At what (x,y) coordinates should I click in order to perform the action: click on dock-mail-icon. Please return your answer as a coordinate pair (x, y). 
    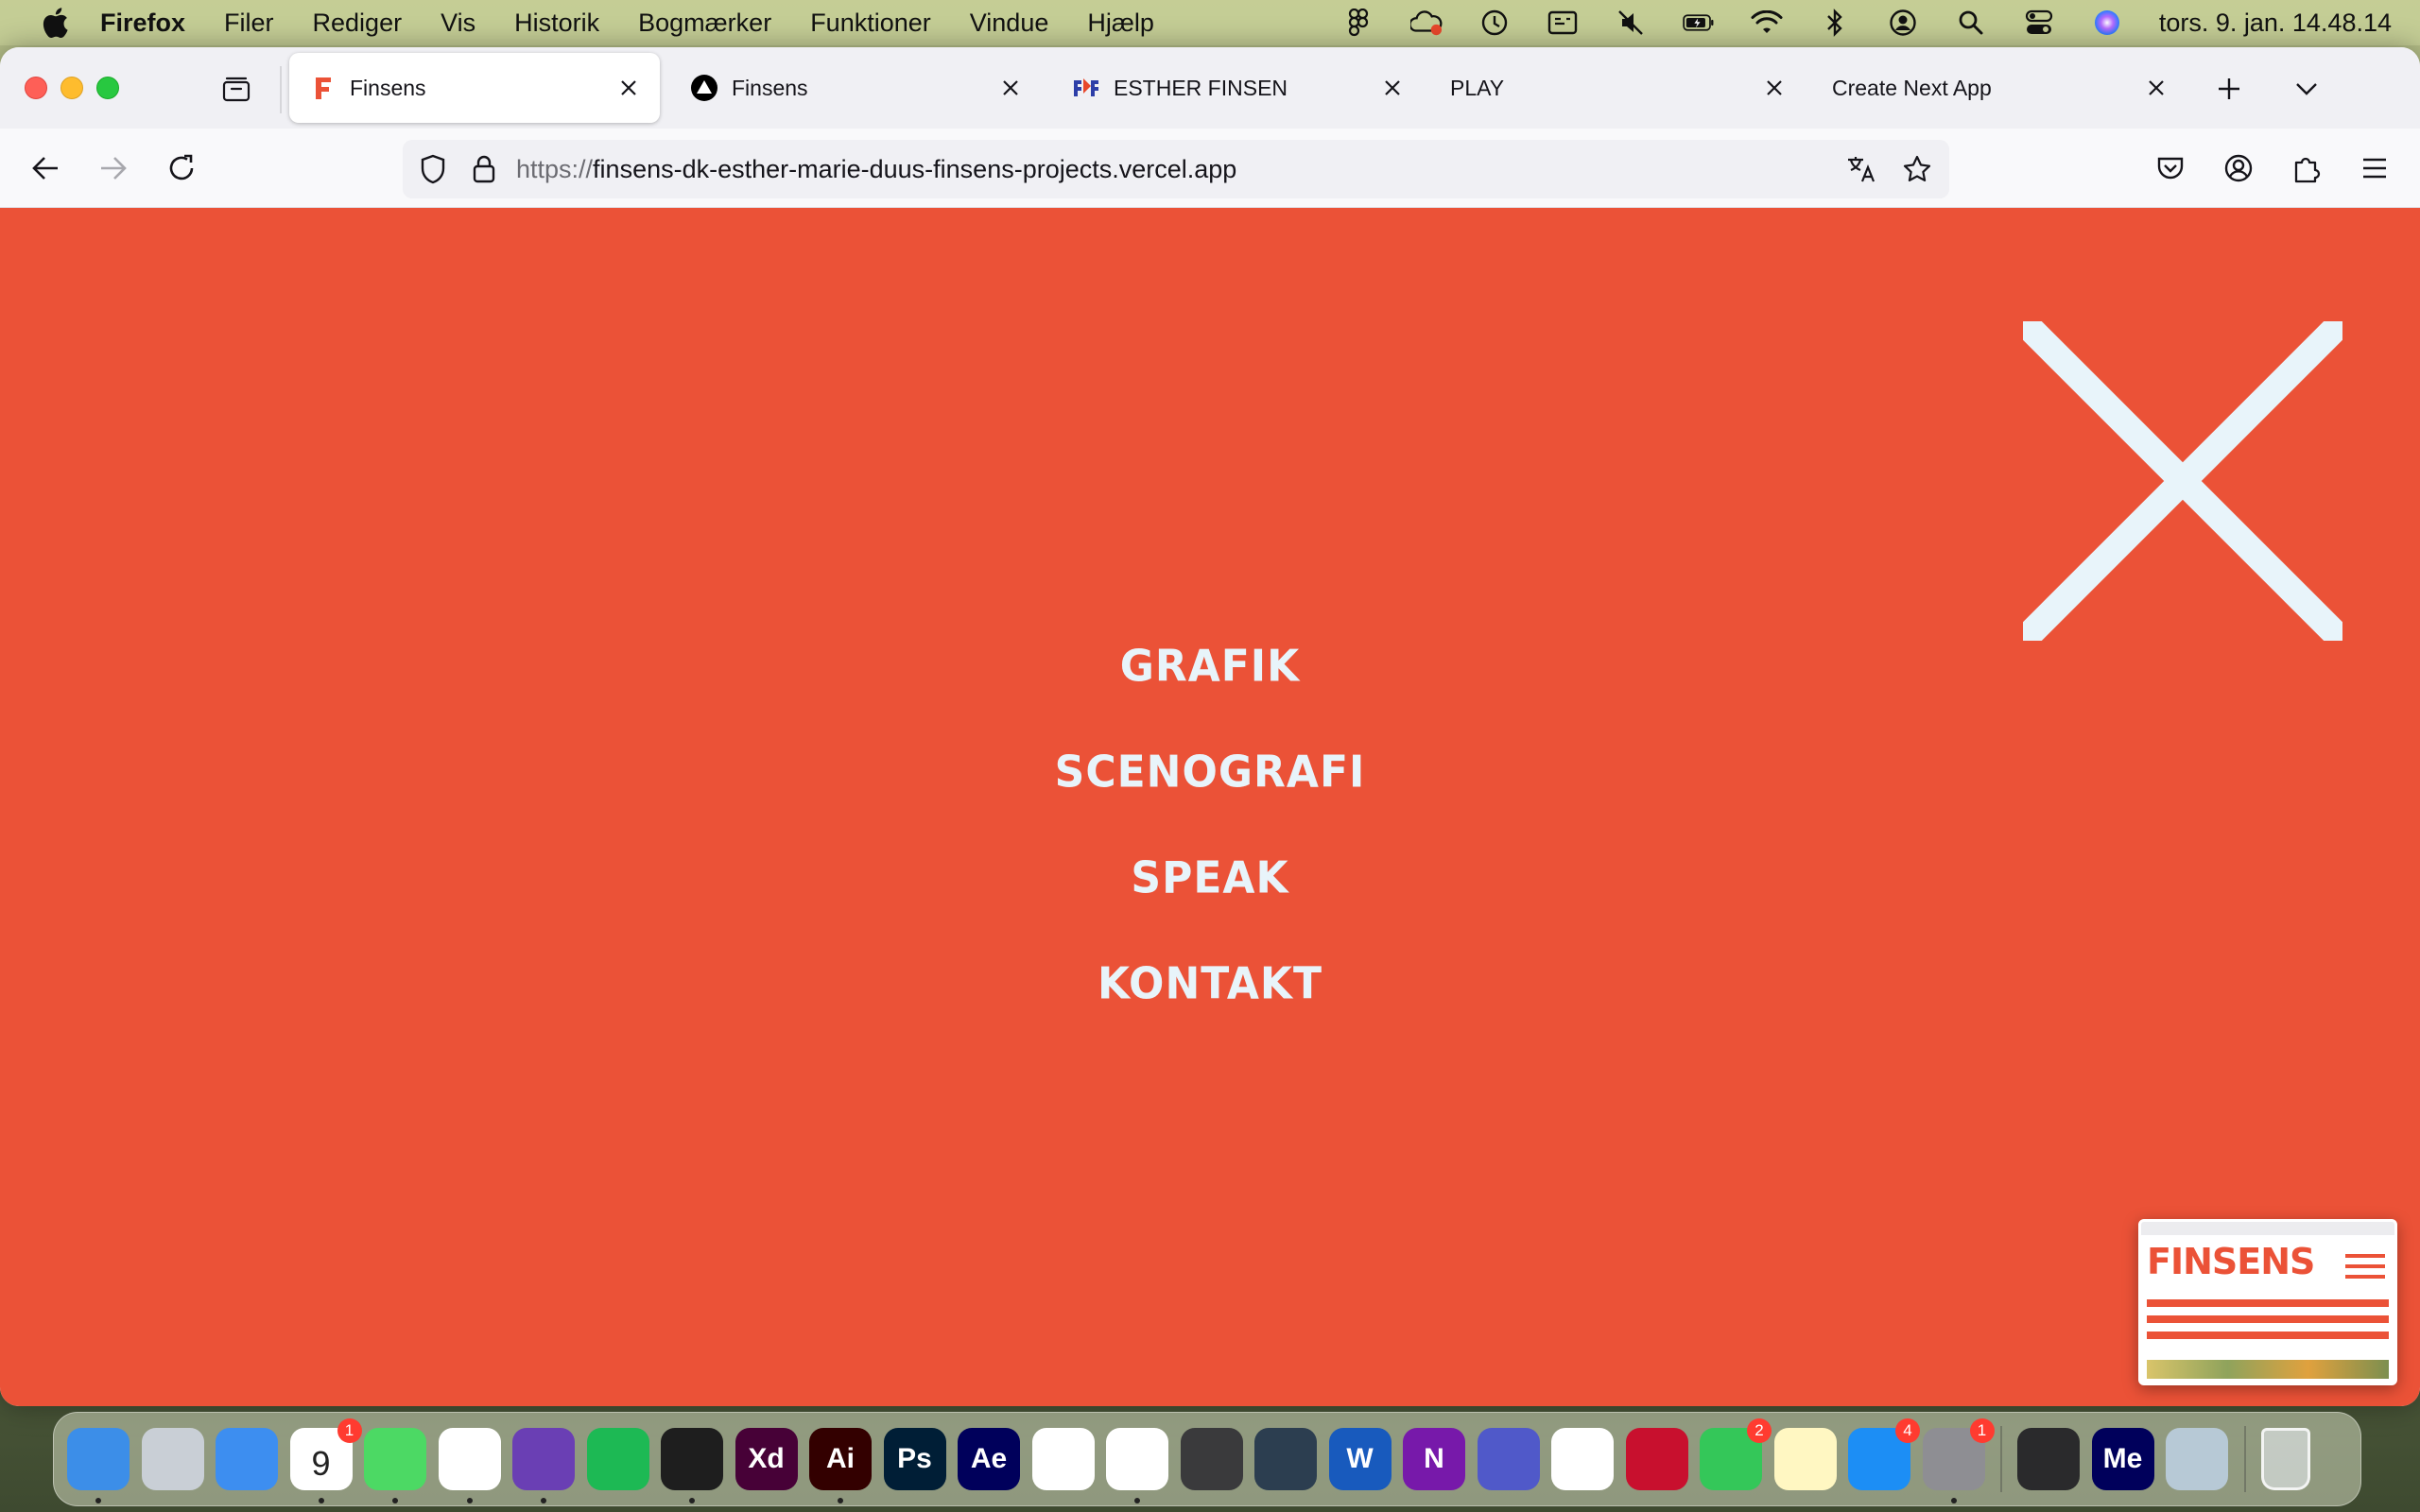
    Looking at the image, I should click on (247, 1459).